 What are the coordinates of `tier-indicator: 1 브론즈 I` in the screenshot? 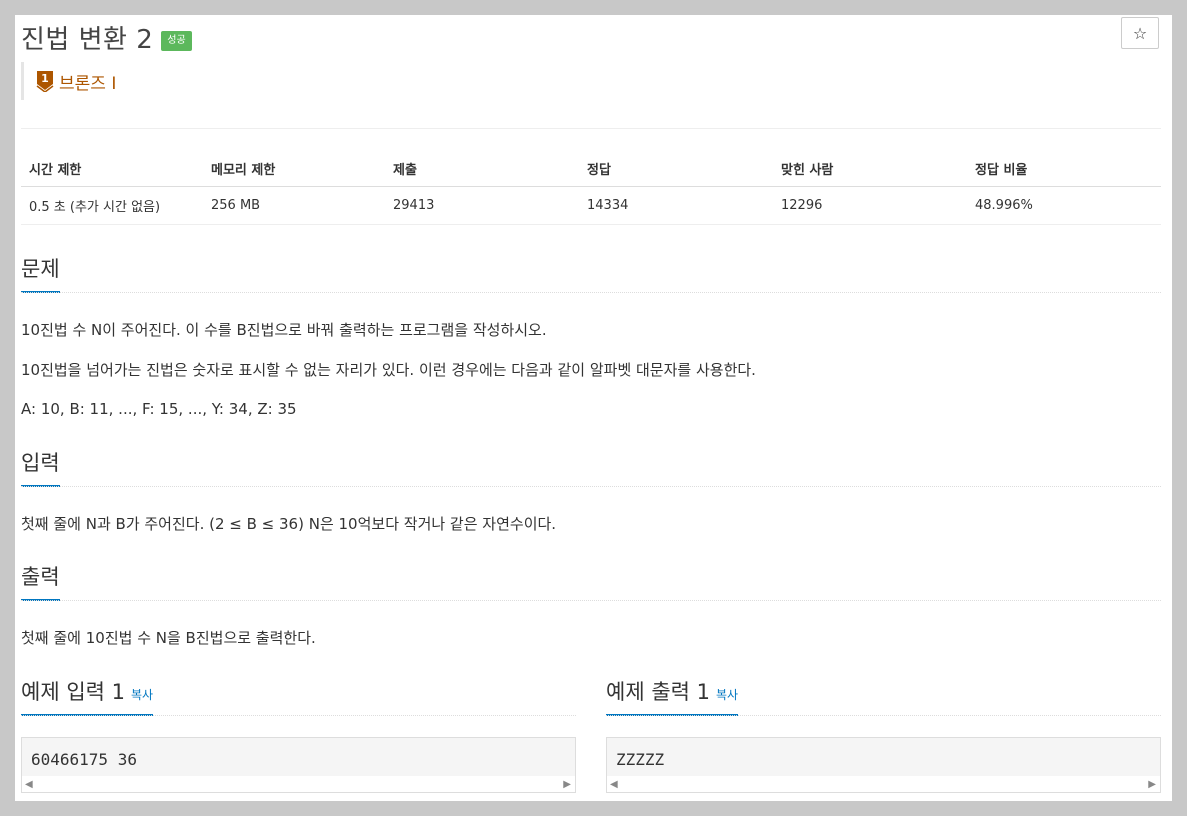 It's located at (68, 81).